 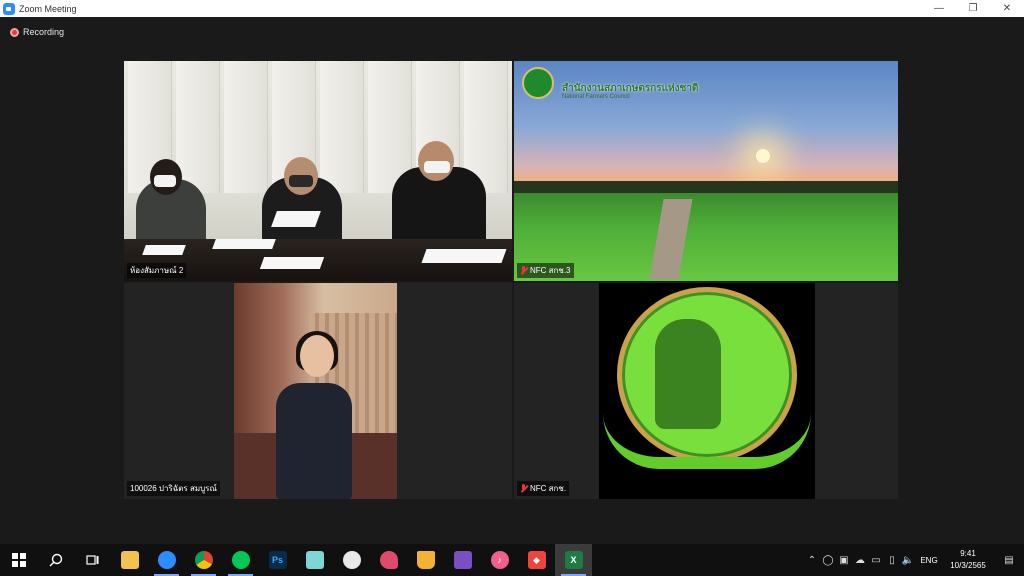 I want to click on recording-indicator: Recording, so click(x=37, y=32).